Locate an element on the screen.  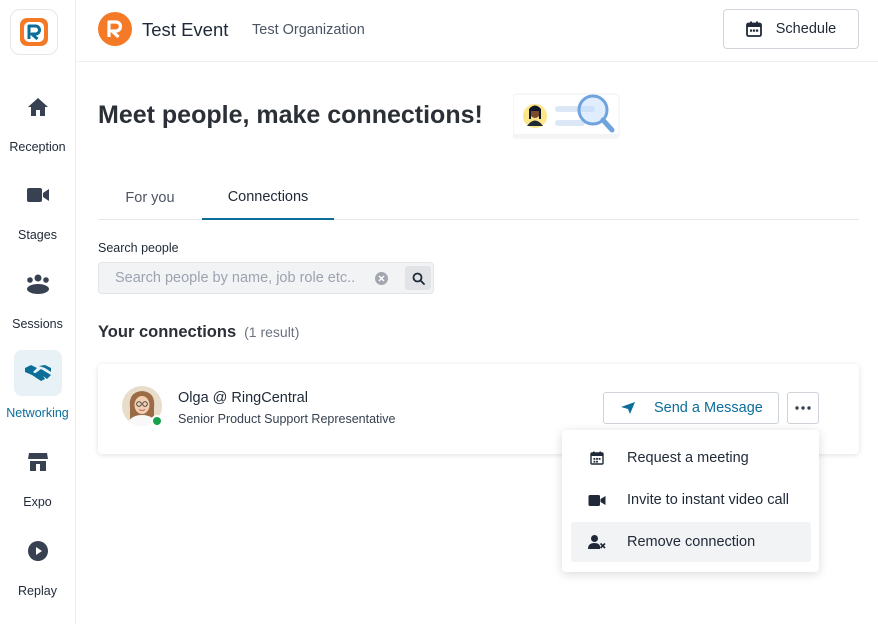
clear-search-icon is located at coordinates (381, 278).